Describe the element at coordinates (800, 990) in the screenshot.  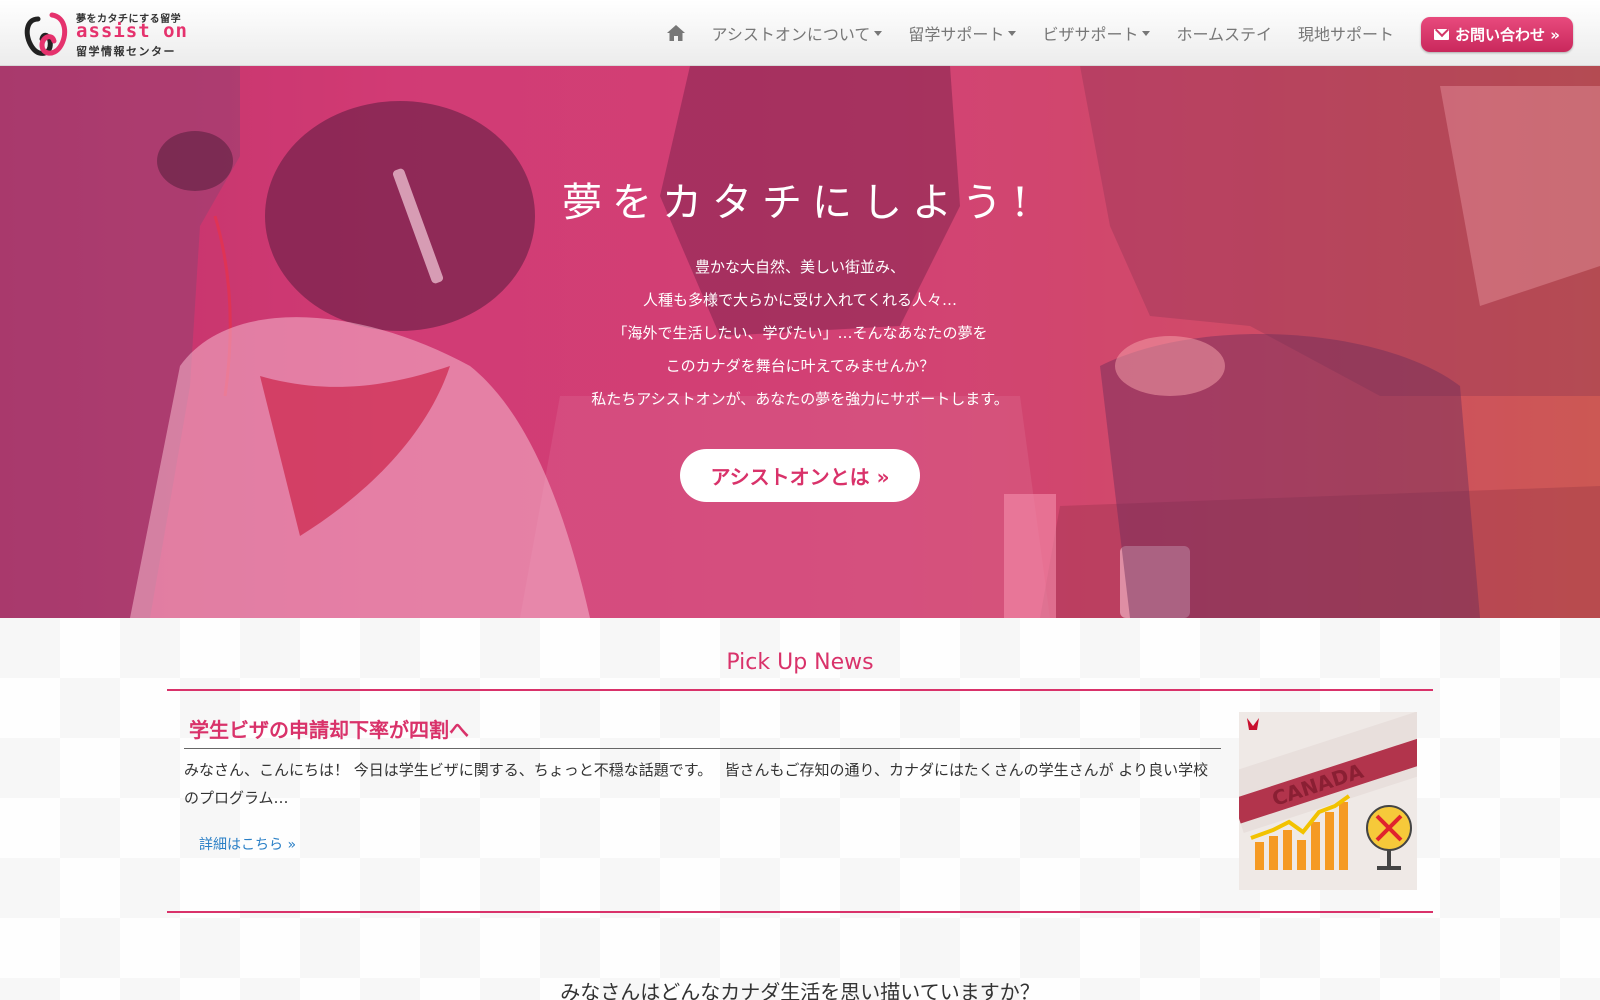
I see `section-heading: みなさんはどんなカナダ生活を思い描いていますか？` at that location.